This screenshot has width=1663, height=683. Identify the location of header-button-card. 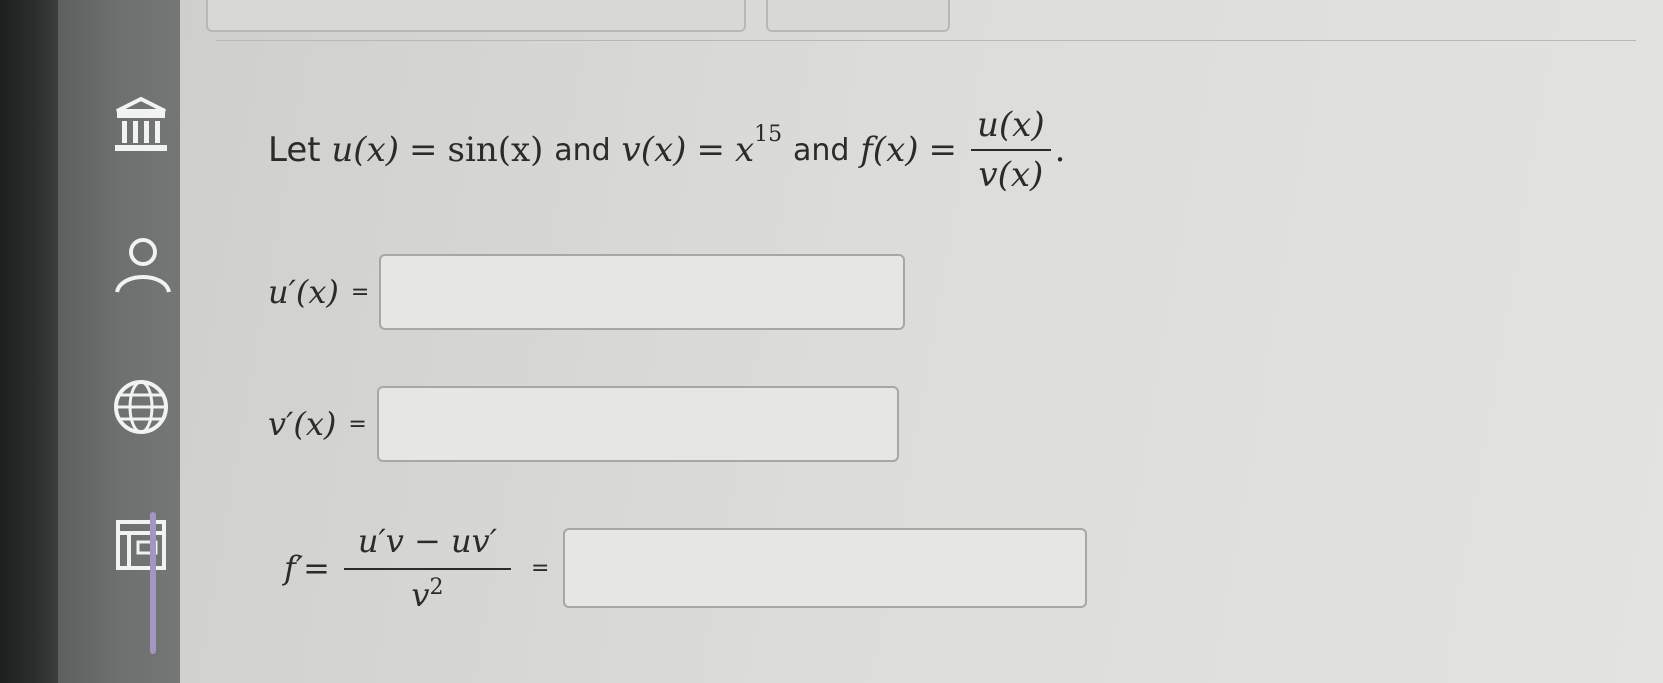
(858, 16).